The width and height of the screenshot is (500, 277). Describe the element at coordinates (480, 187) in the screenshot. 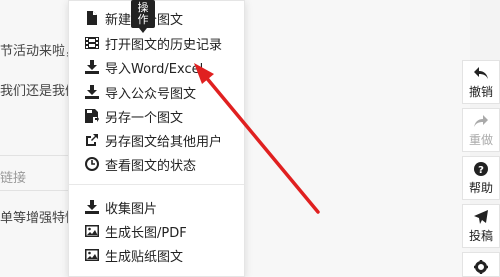

I see `help-label: 帮助` at that location.